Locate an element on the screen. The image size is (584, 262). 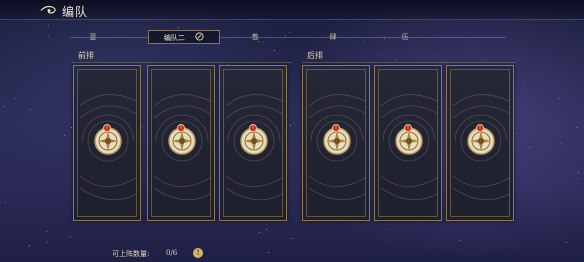
front-row-label: 前排 is located at coordinates (86, 55).